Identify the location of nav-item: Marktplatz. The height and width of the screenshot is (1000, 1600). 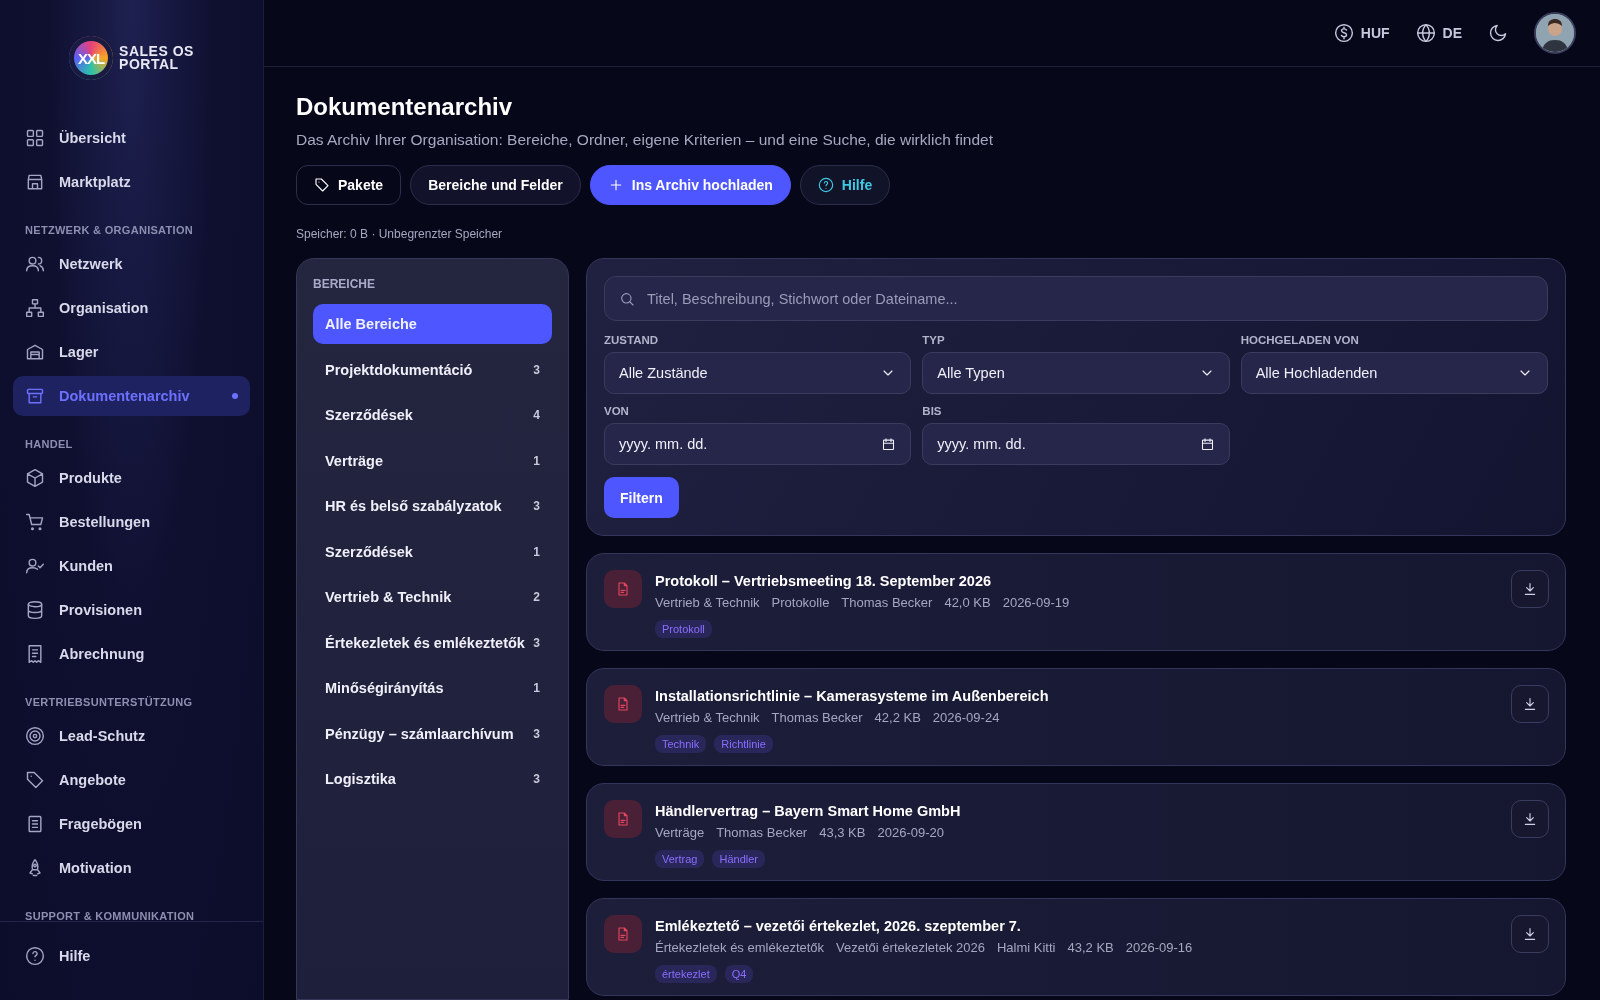
(131, 182).